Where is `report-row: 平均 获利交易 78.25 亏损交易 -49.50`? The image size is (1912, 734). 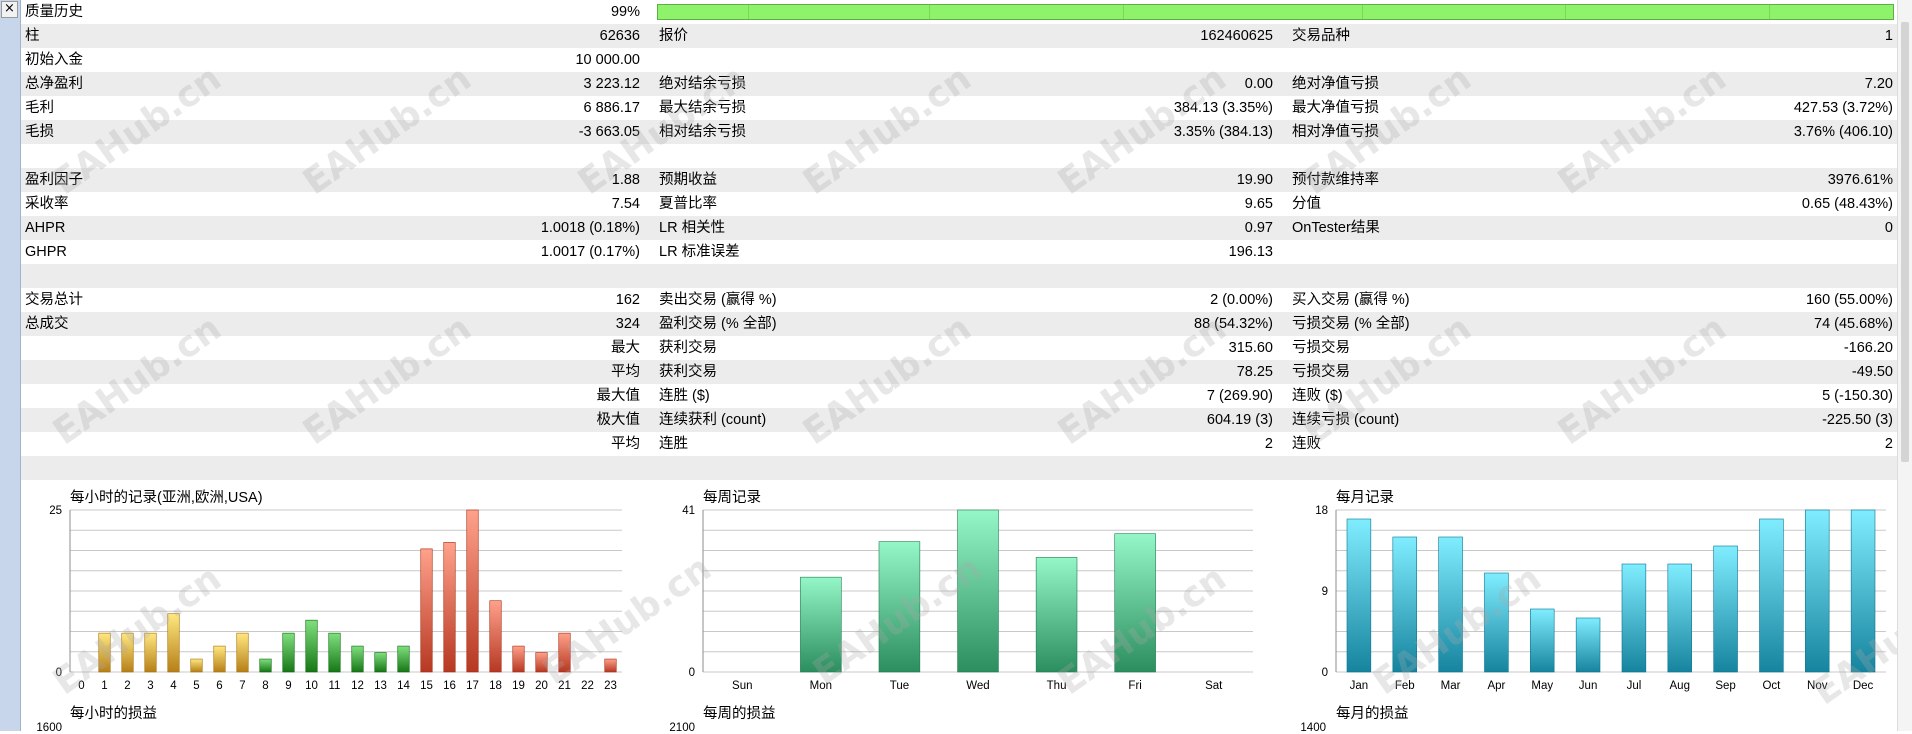
report-row: 平均 获利交易 78.25 亏损交易 -49.50 is located at coordinates (959, 372).